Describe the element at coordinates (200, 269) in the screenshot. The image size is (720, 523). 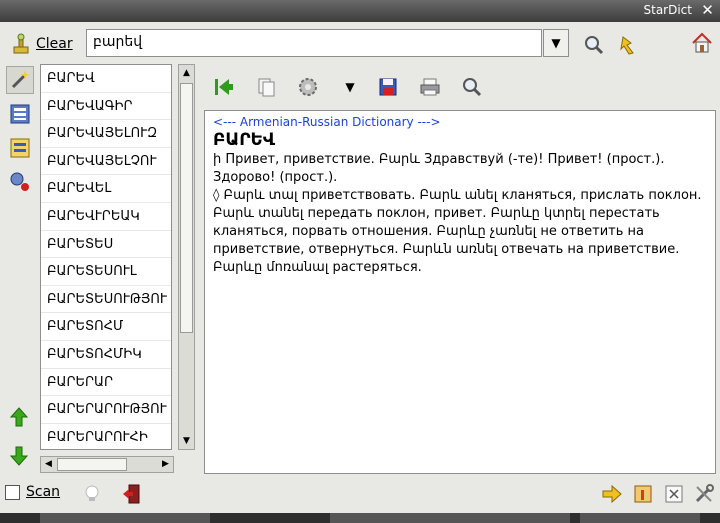
I see `pane-splitter` at that location.